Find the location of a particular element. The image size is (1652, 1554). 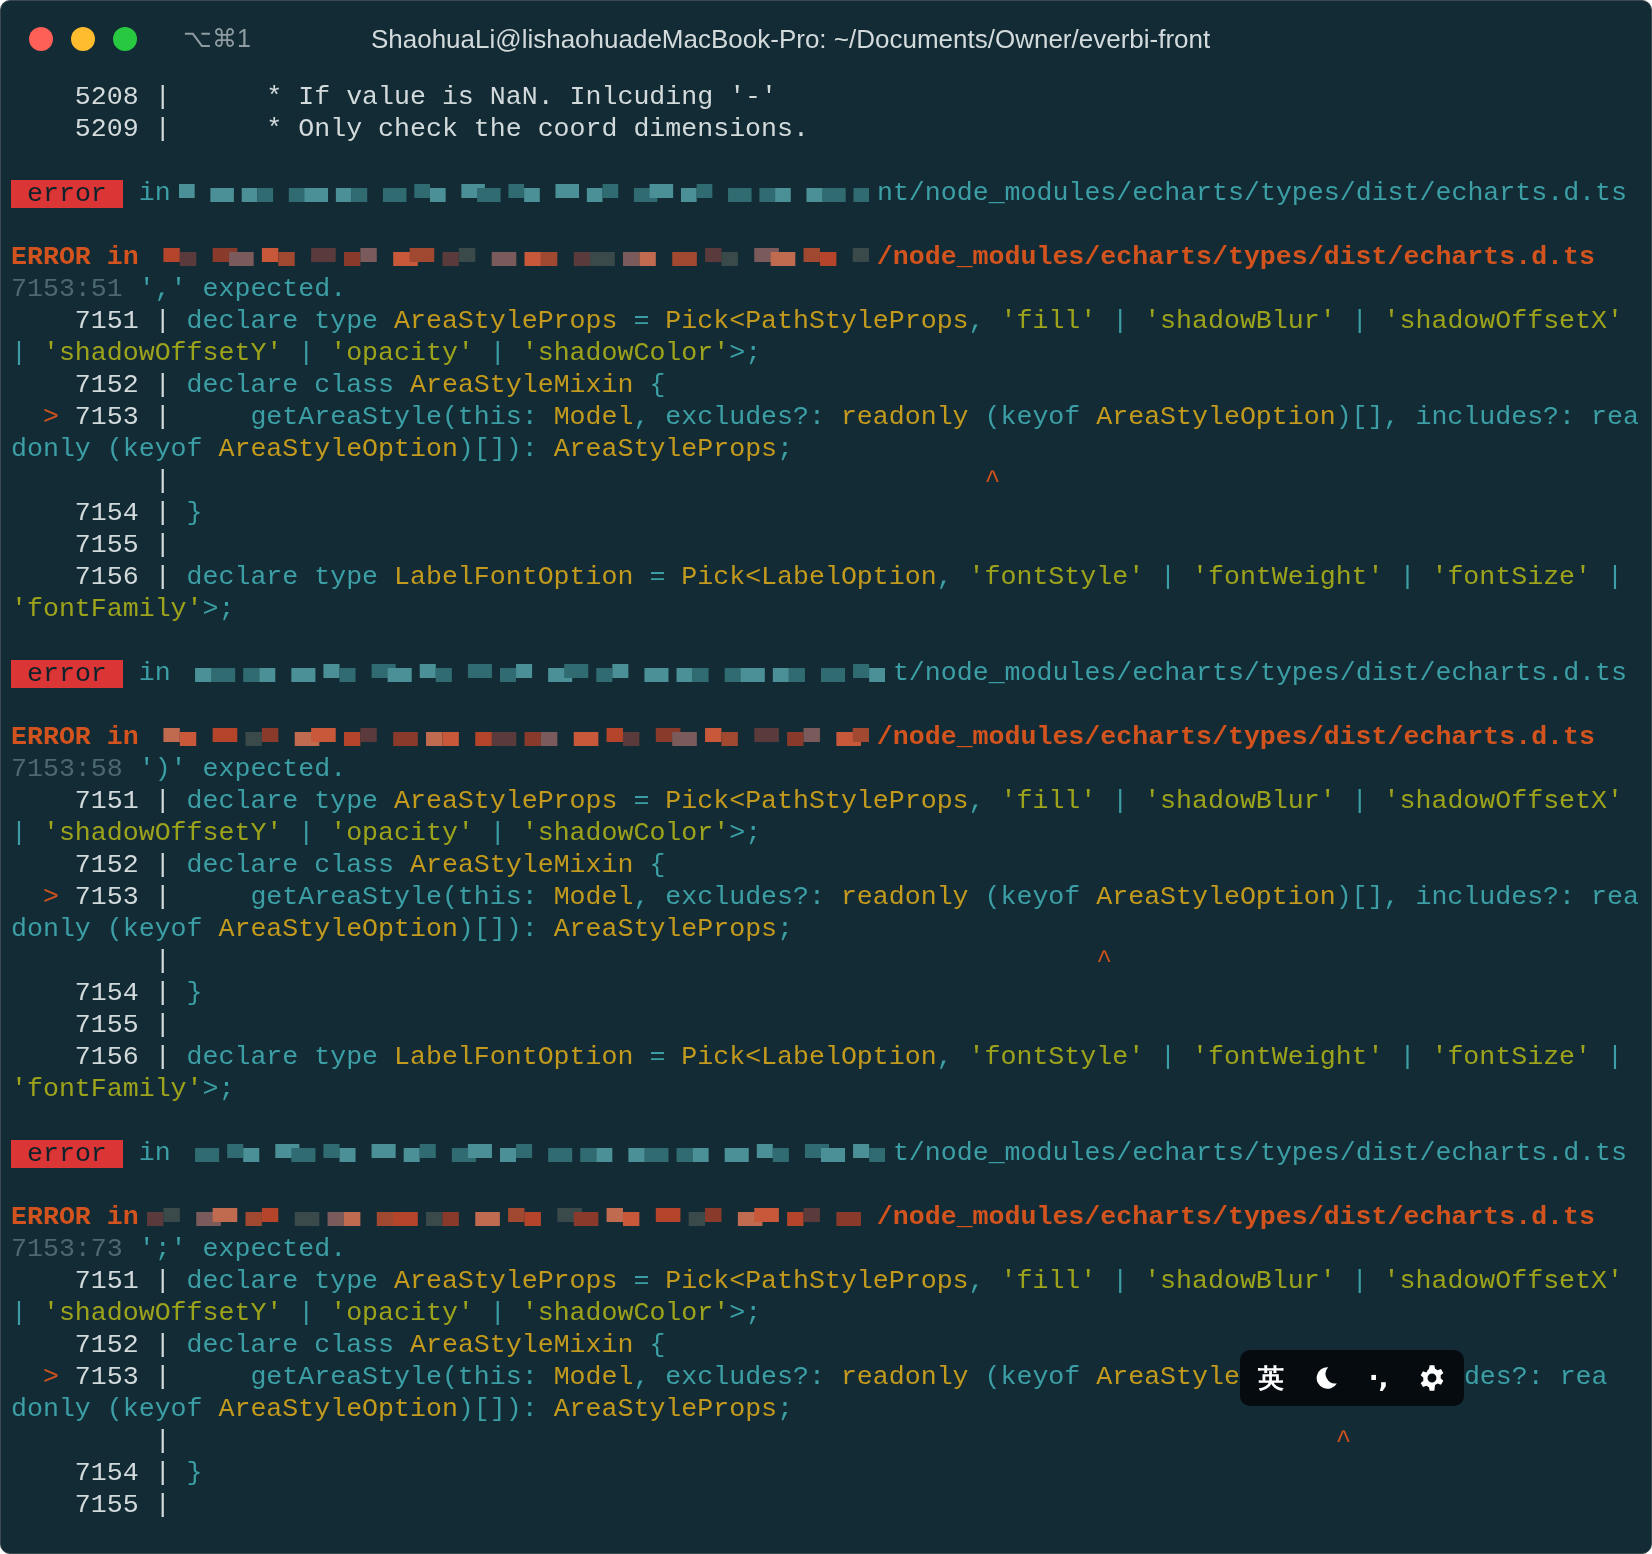

minimize-button is located at coordinates (83, 39).